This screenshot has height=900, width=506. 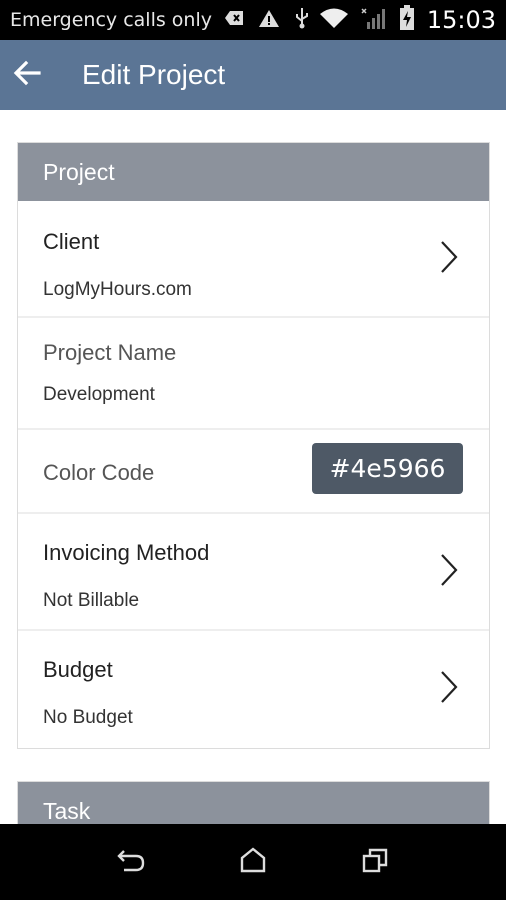 What do you see at coordinates (461, 20) in the screenshot?
I see `clock: 15:03` at bounding box center [461, 20].